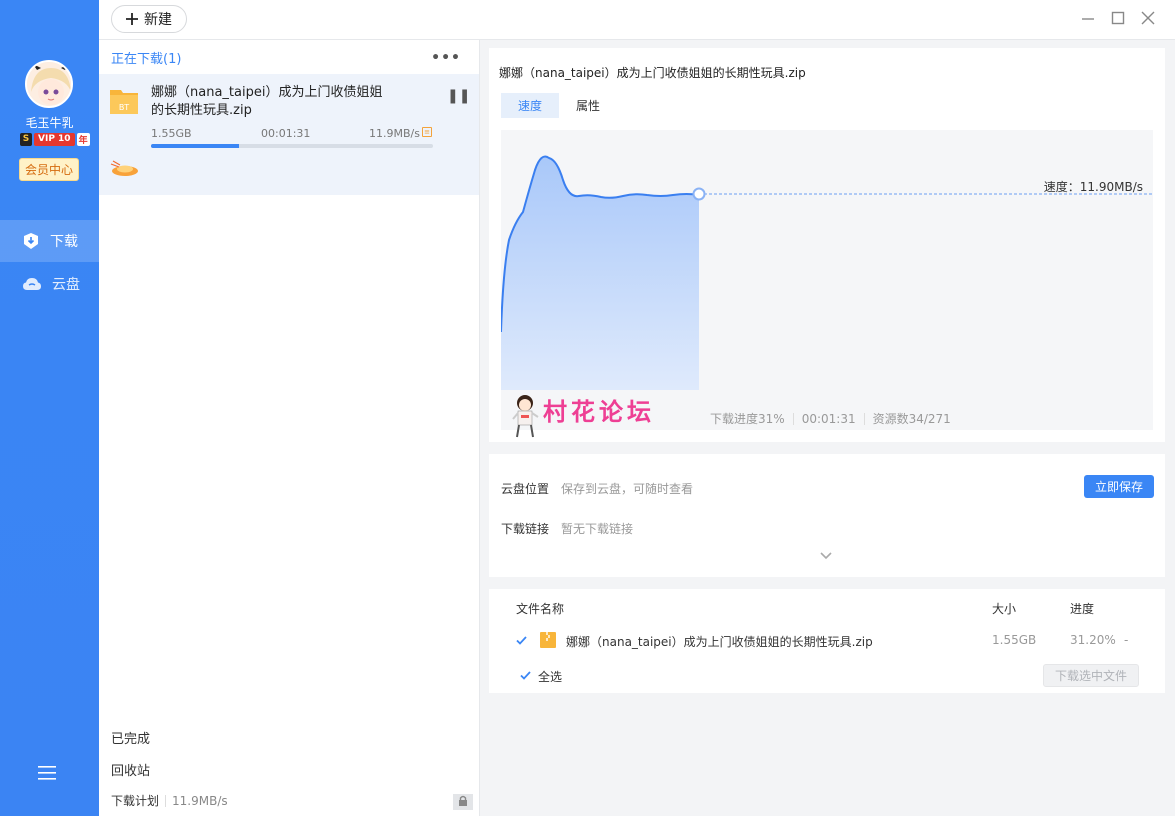 Image resolution: width=1175 pixels, height=816 pixels. I want to click on download-link-label: 下载链接, so click(525, 529).